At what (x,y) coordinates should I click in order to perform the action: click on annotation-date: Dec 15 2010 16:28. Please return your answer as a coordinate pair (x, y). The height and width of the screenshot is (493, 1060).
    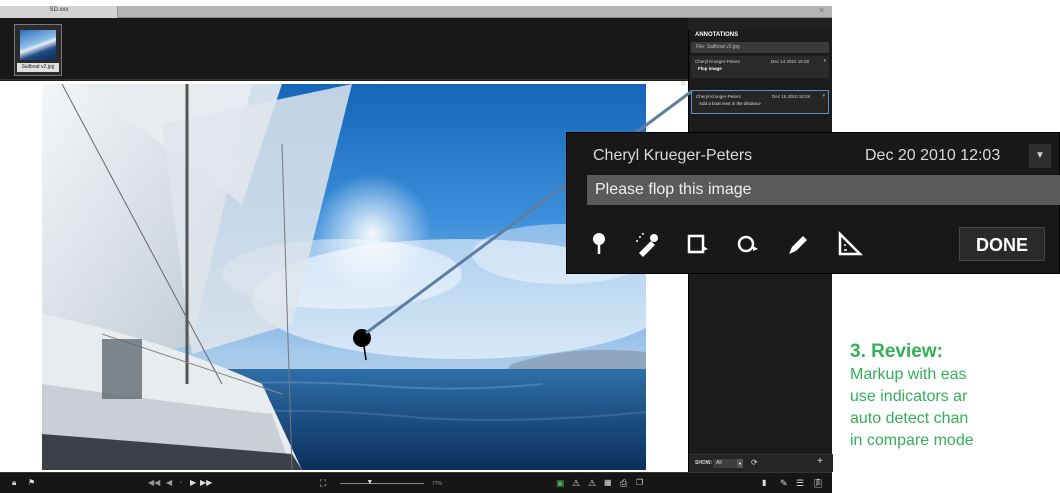
    Looking at the image, I should click on (791, 96).